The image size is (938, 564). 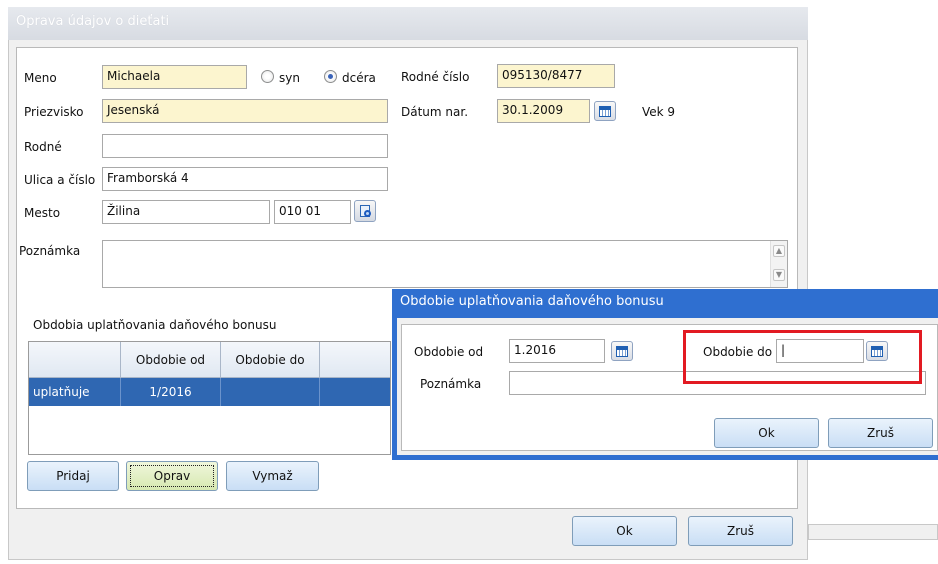 I want to click on datum-nar-calendar-button, so click(x=605, y=111).